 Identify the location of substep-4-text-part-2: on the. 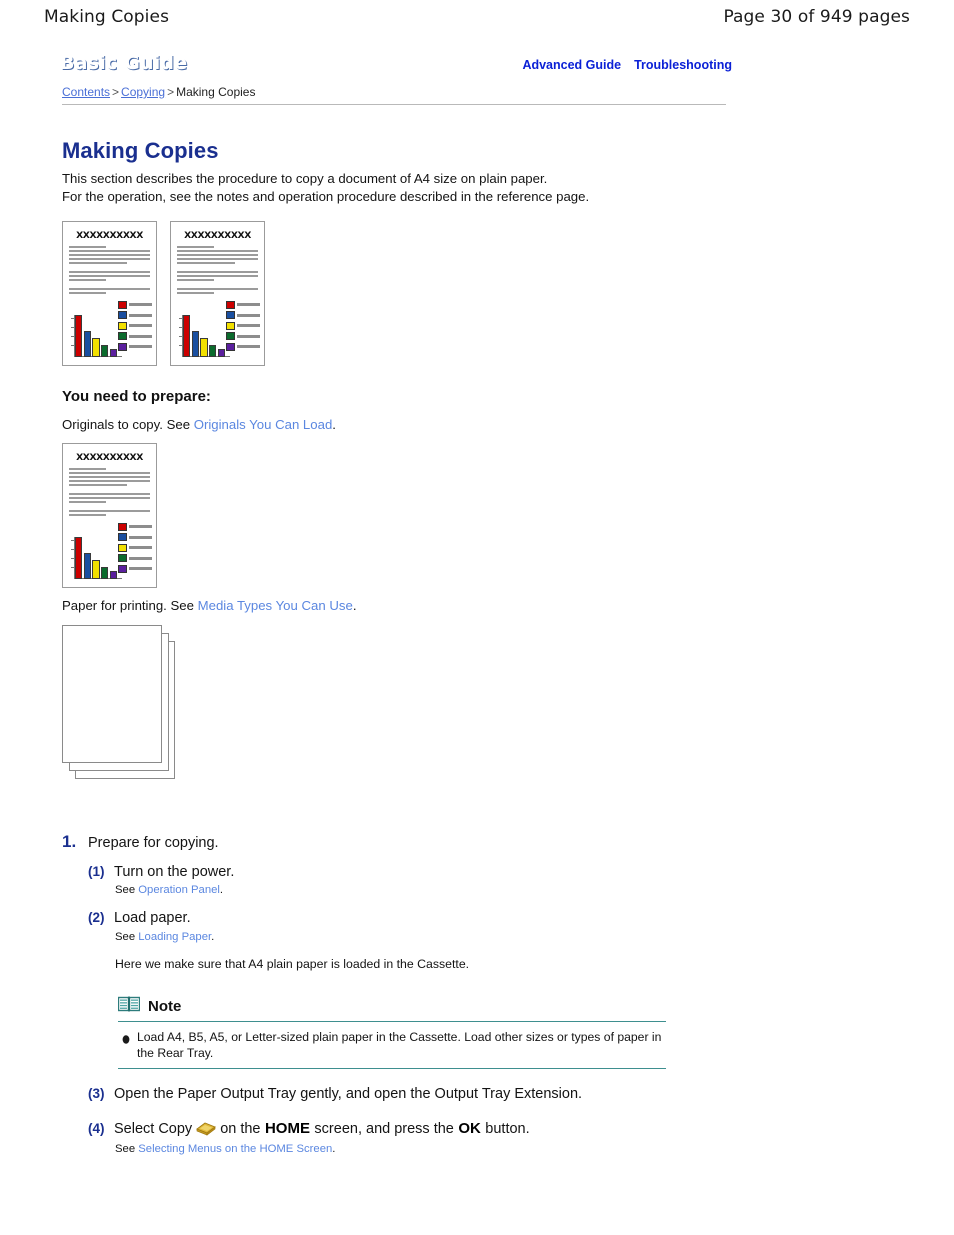
(240, 1129).